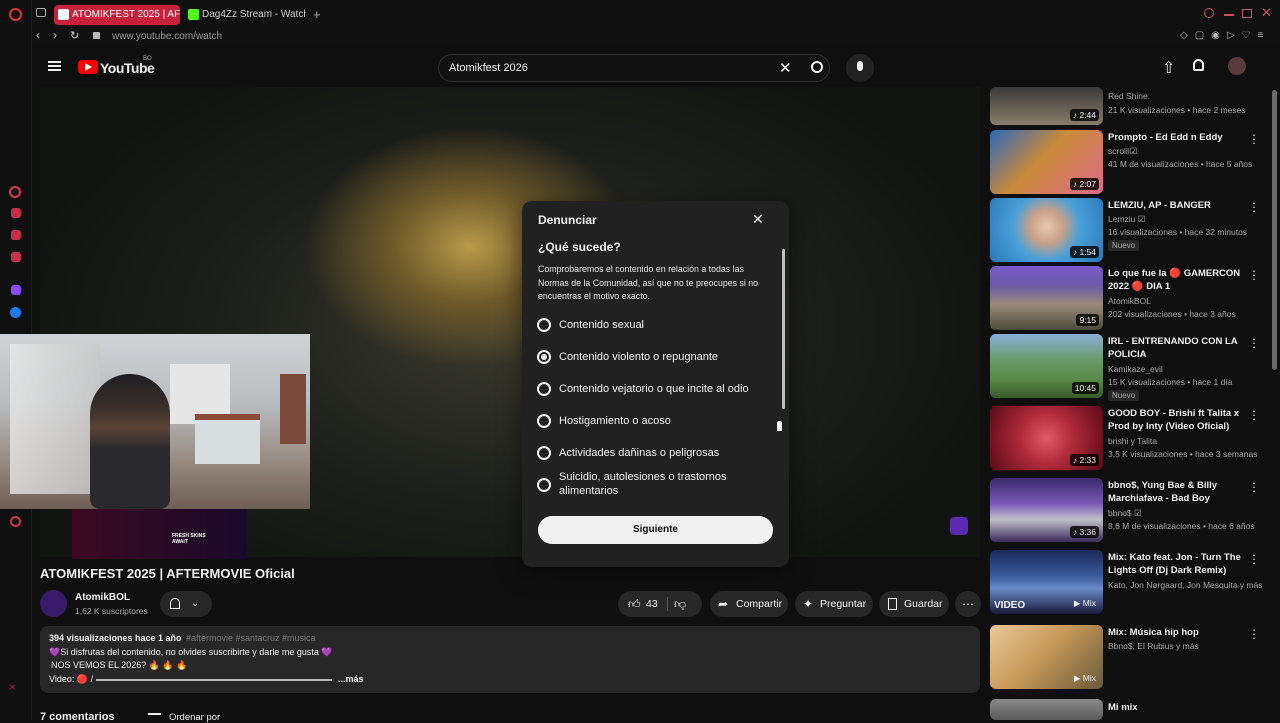 The height and width of the screenshot is (723, 1280). I want to click on radio-button-selected, so click(544, 357).